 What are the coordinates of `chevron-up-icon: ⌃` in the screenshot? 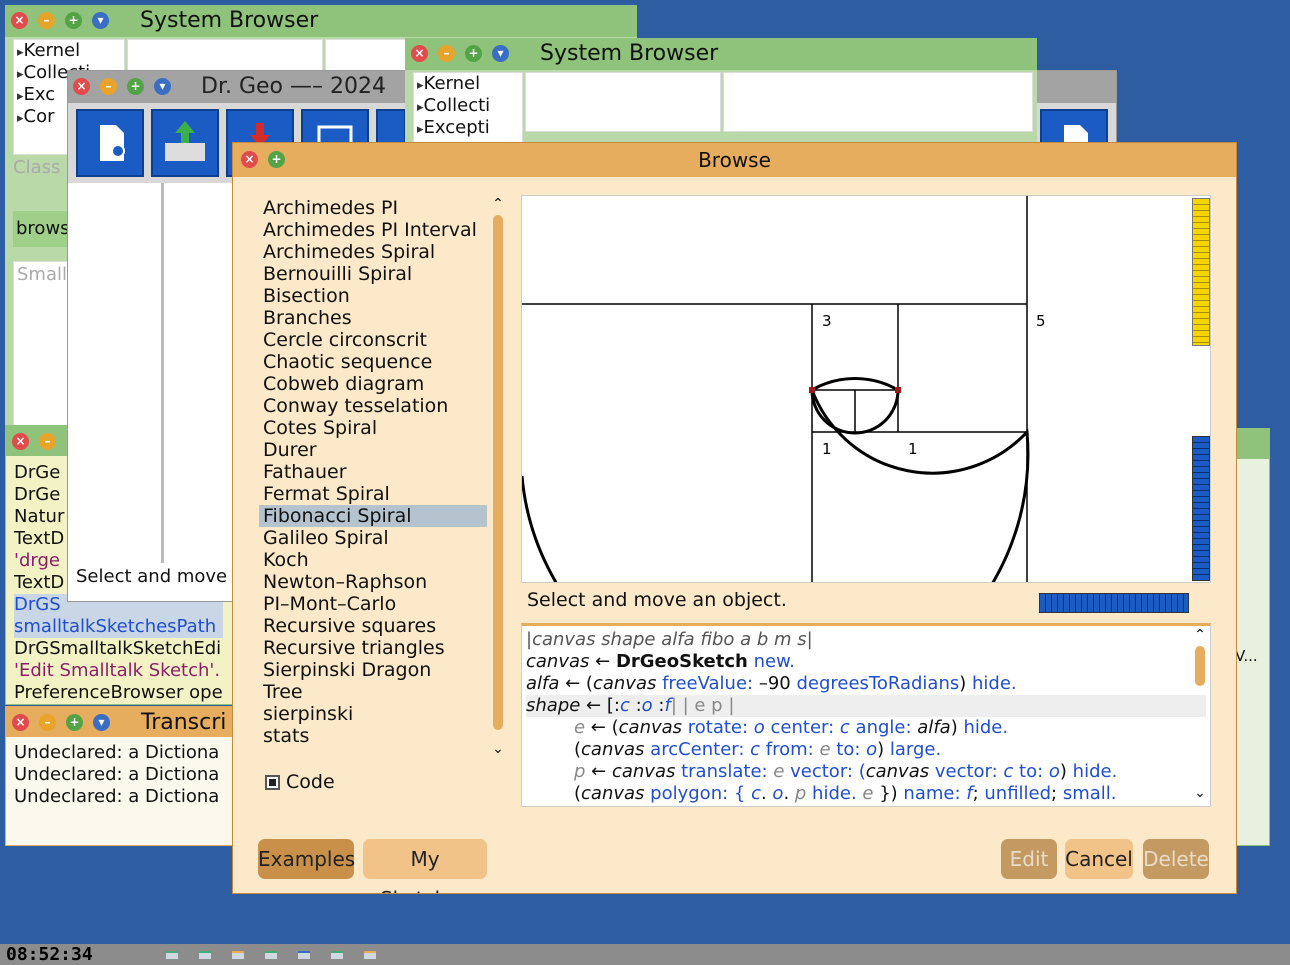 It's located at (498, 204).